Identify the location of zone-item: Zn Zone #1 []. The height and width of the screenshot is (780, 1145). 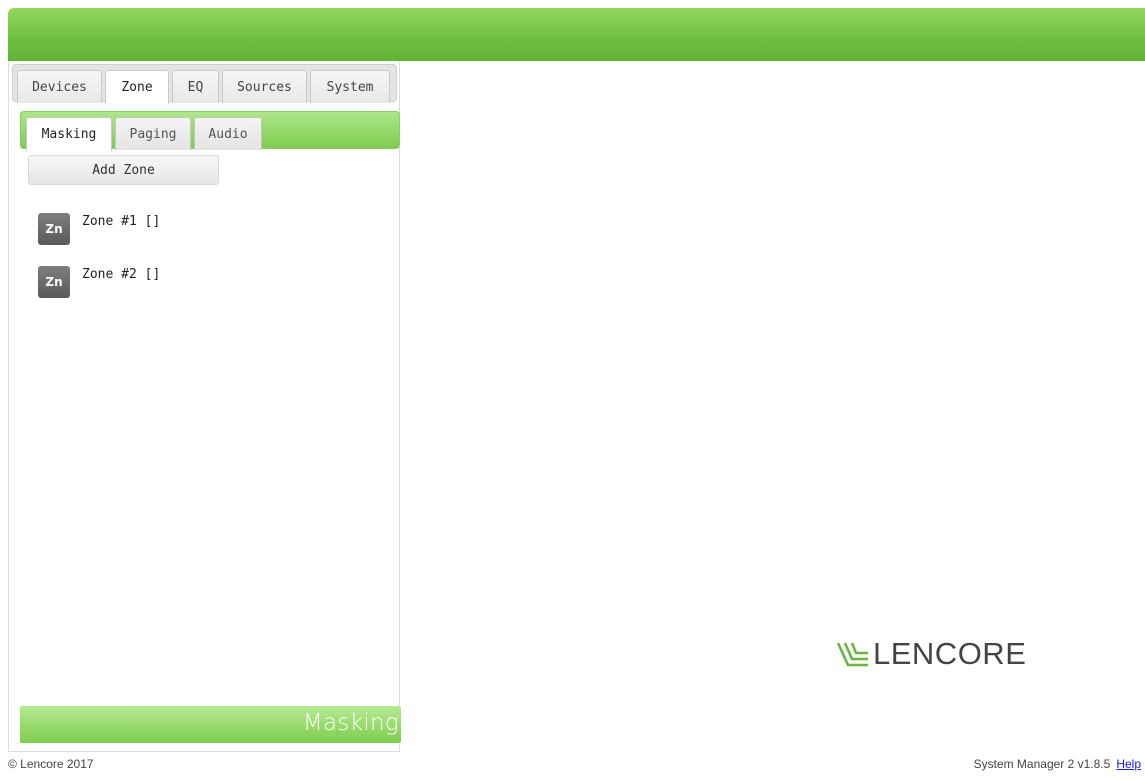
(148, 228).